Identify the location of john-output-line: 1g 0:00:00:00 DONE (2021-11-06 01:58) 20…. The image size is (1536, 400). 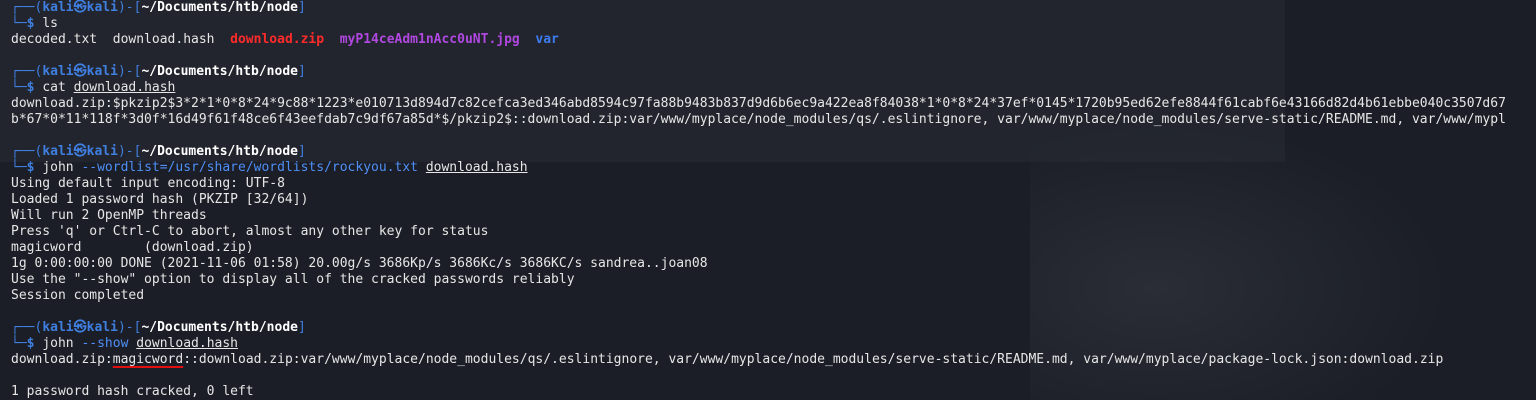
(359, 263).